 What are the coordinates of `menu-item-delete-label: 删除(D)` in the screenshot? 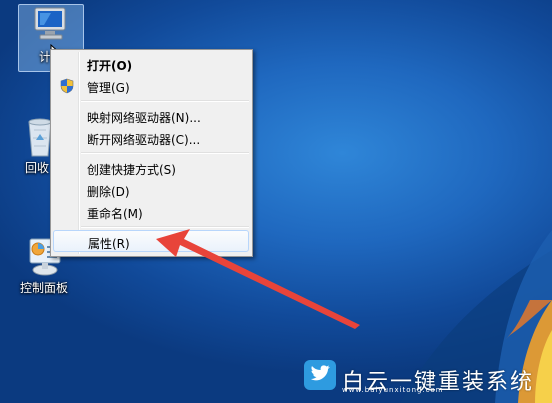 It's located at (108, 192).